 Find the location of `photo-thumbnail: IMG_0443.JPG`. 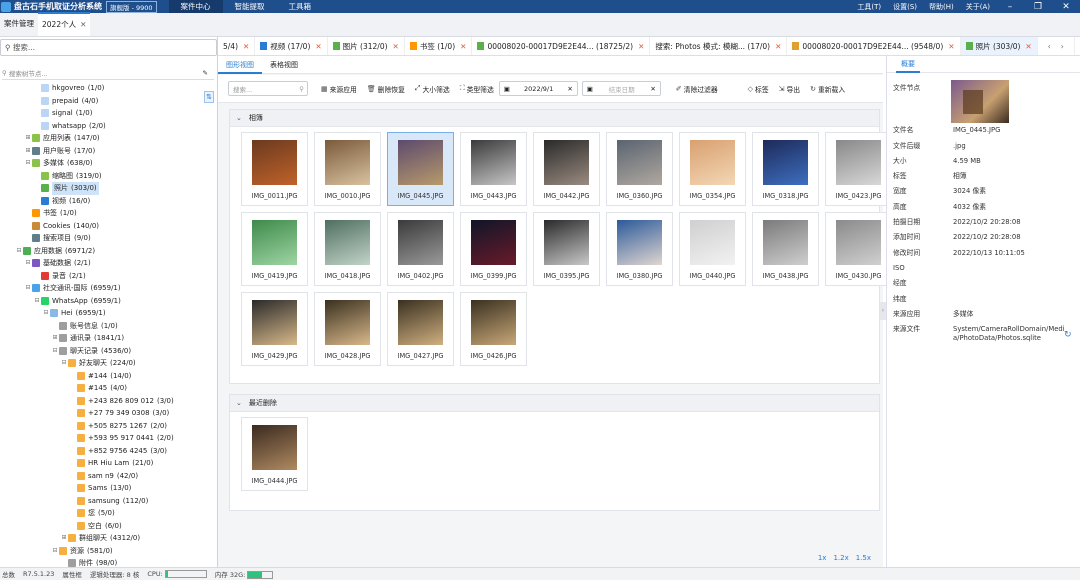

photo-thumbnail: IMG_0443.JPG is located at coordinates (493, 169).